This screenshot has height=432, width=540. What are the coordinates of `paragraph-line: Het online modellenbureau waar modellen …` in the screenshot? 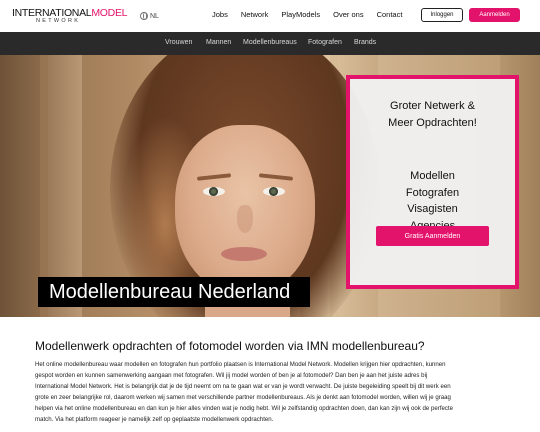 It's located at (240, 364).